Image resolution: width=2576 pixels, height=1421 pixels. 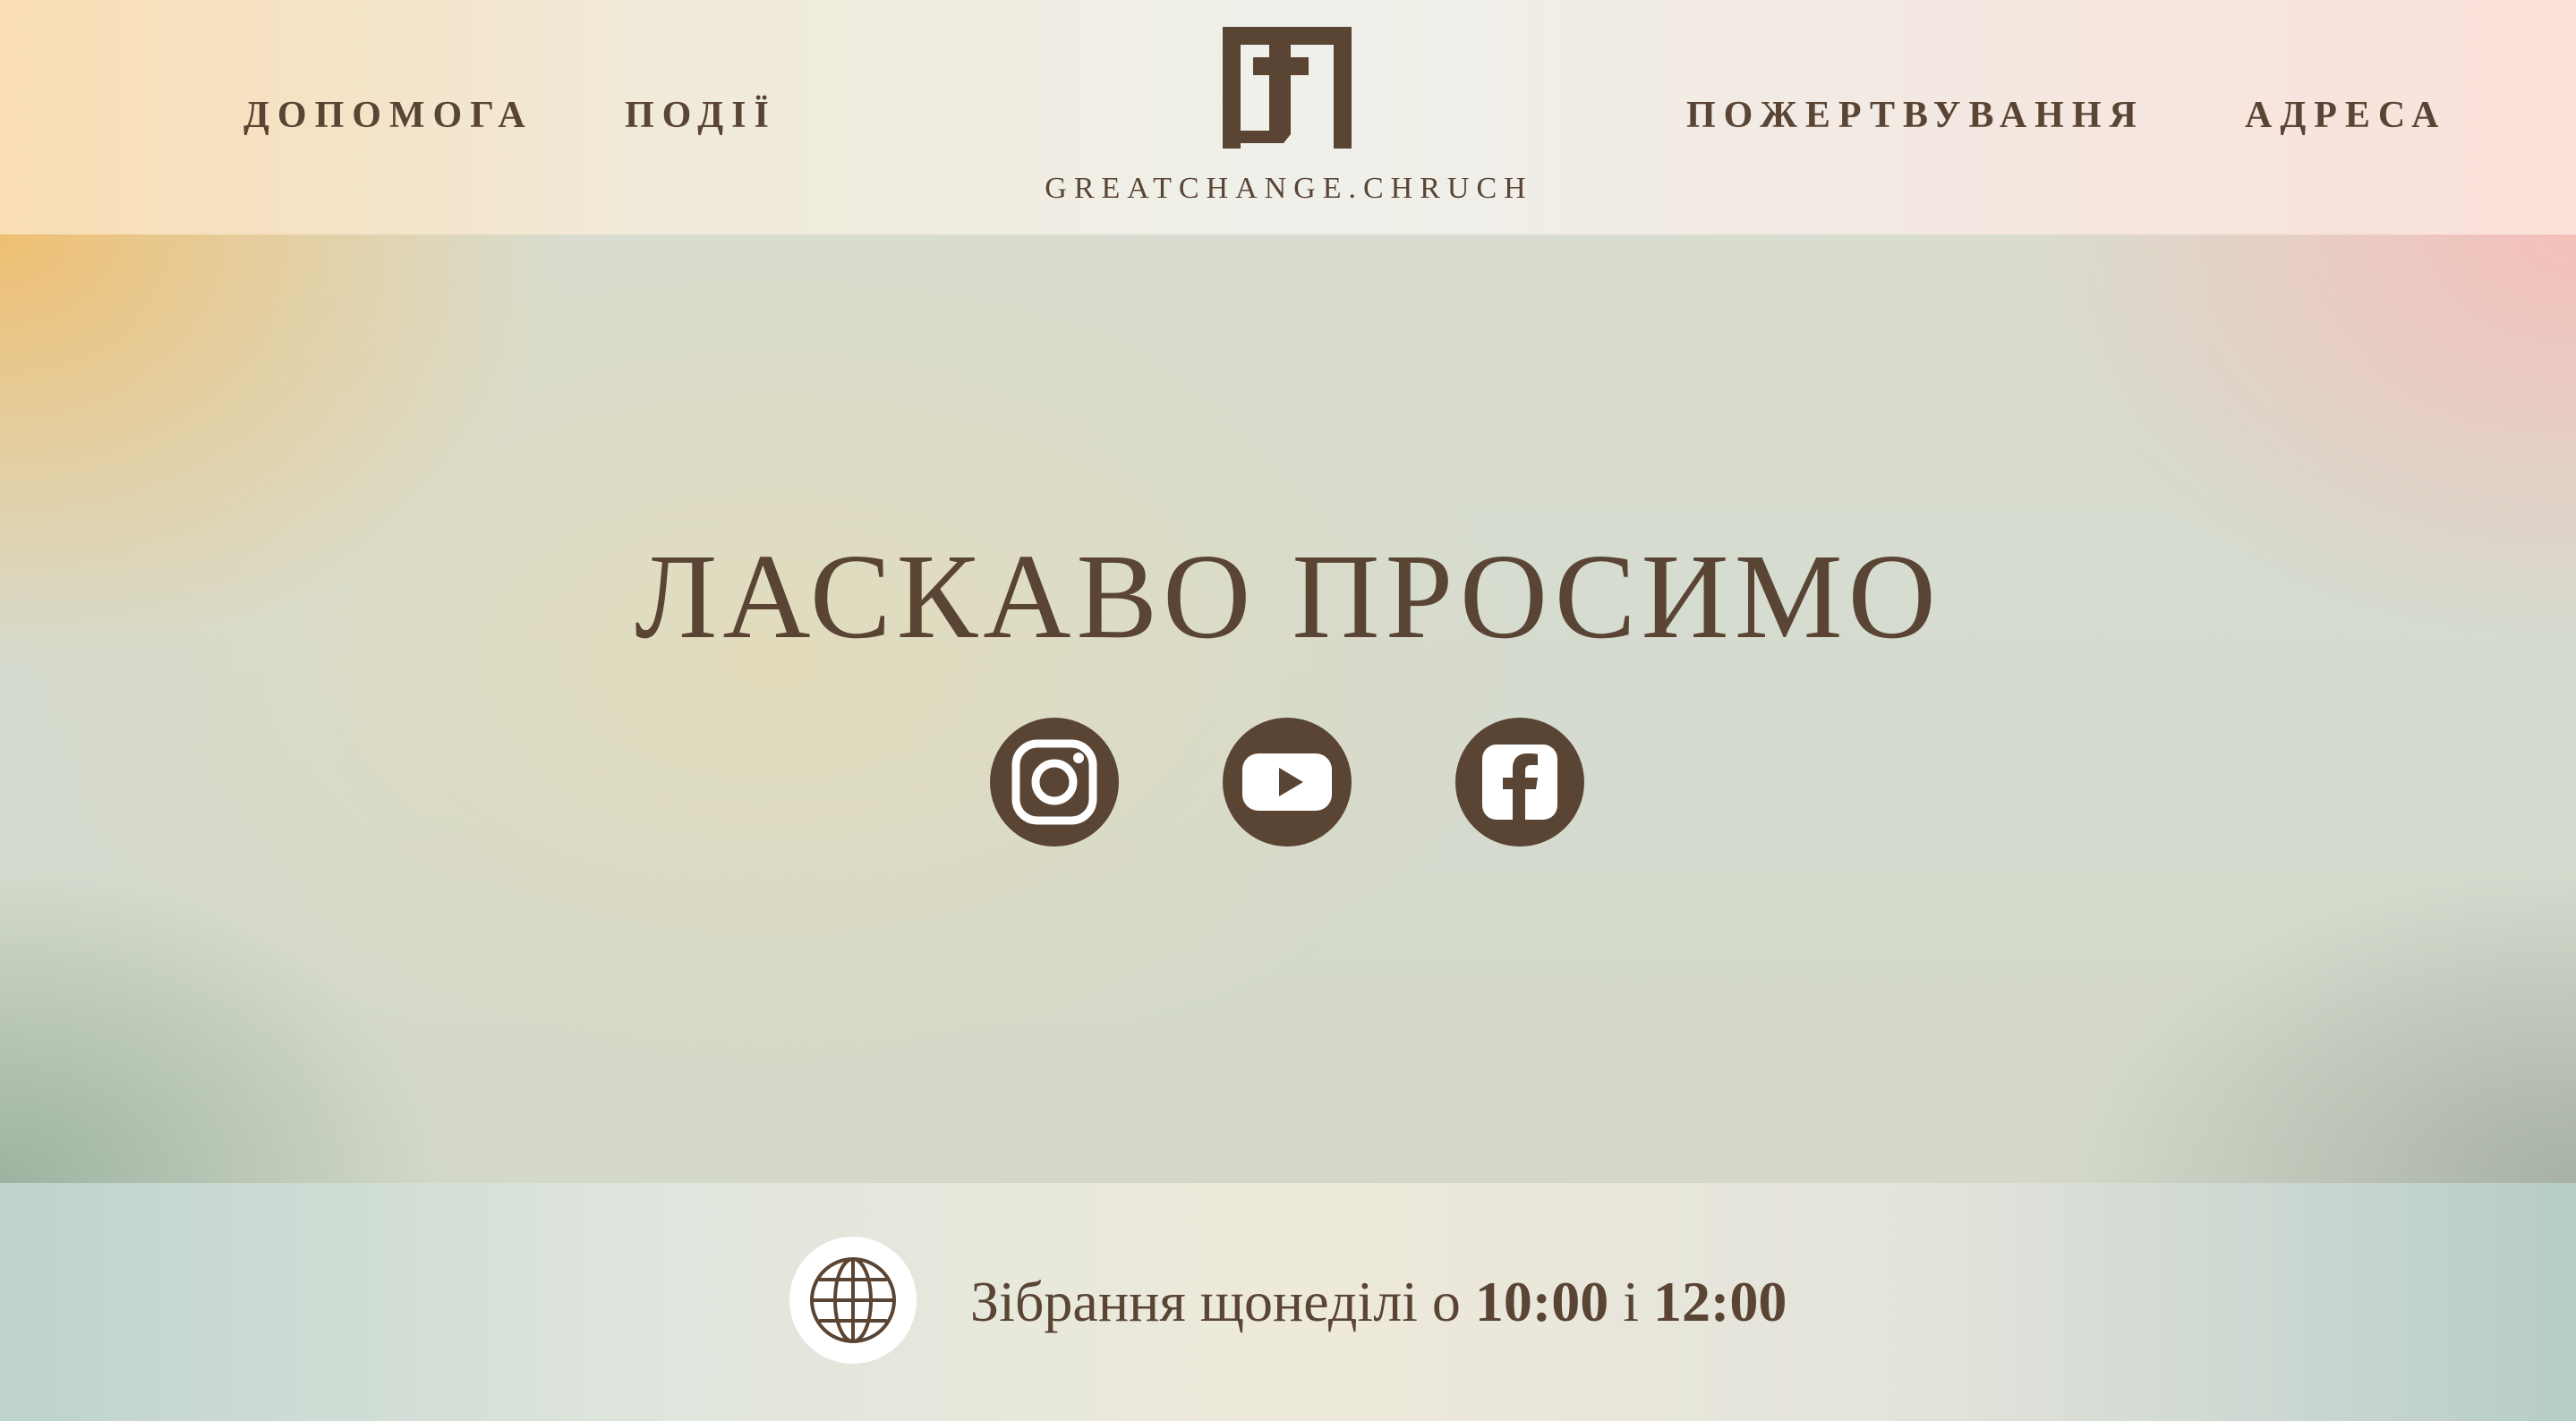 What do you see at coordinates (1631, 1301) in the screenshot?
I see `schedule-conjunction: і` at bounding box center [1631, 1301].